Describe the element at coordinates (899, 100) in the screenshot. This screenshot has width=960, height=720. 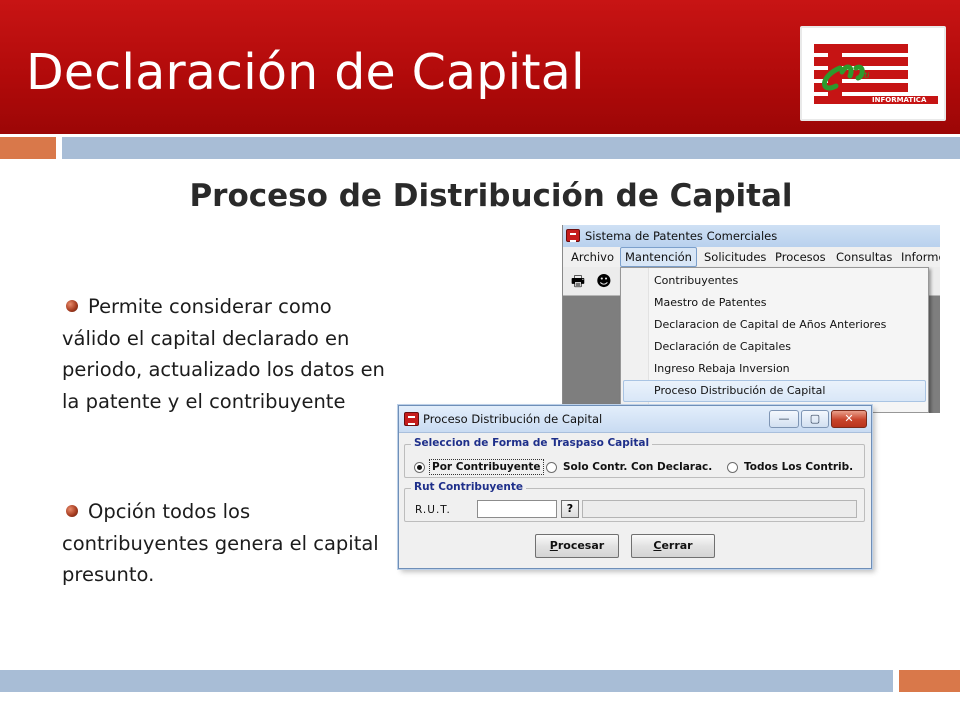
I see `logo-text: INFORMATICA` at that location.